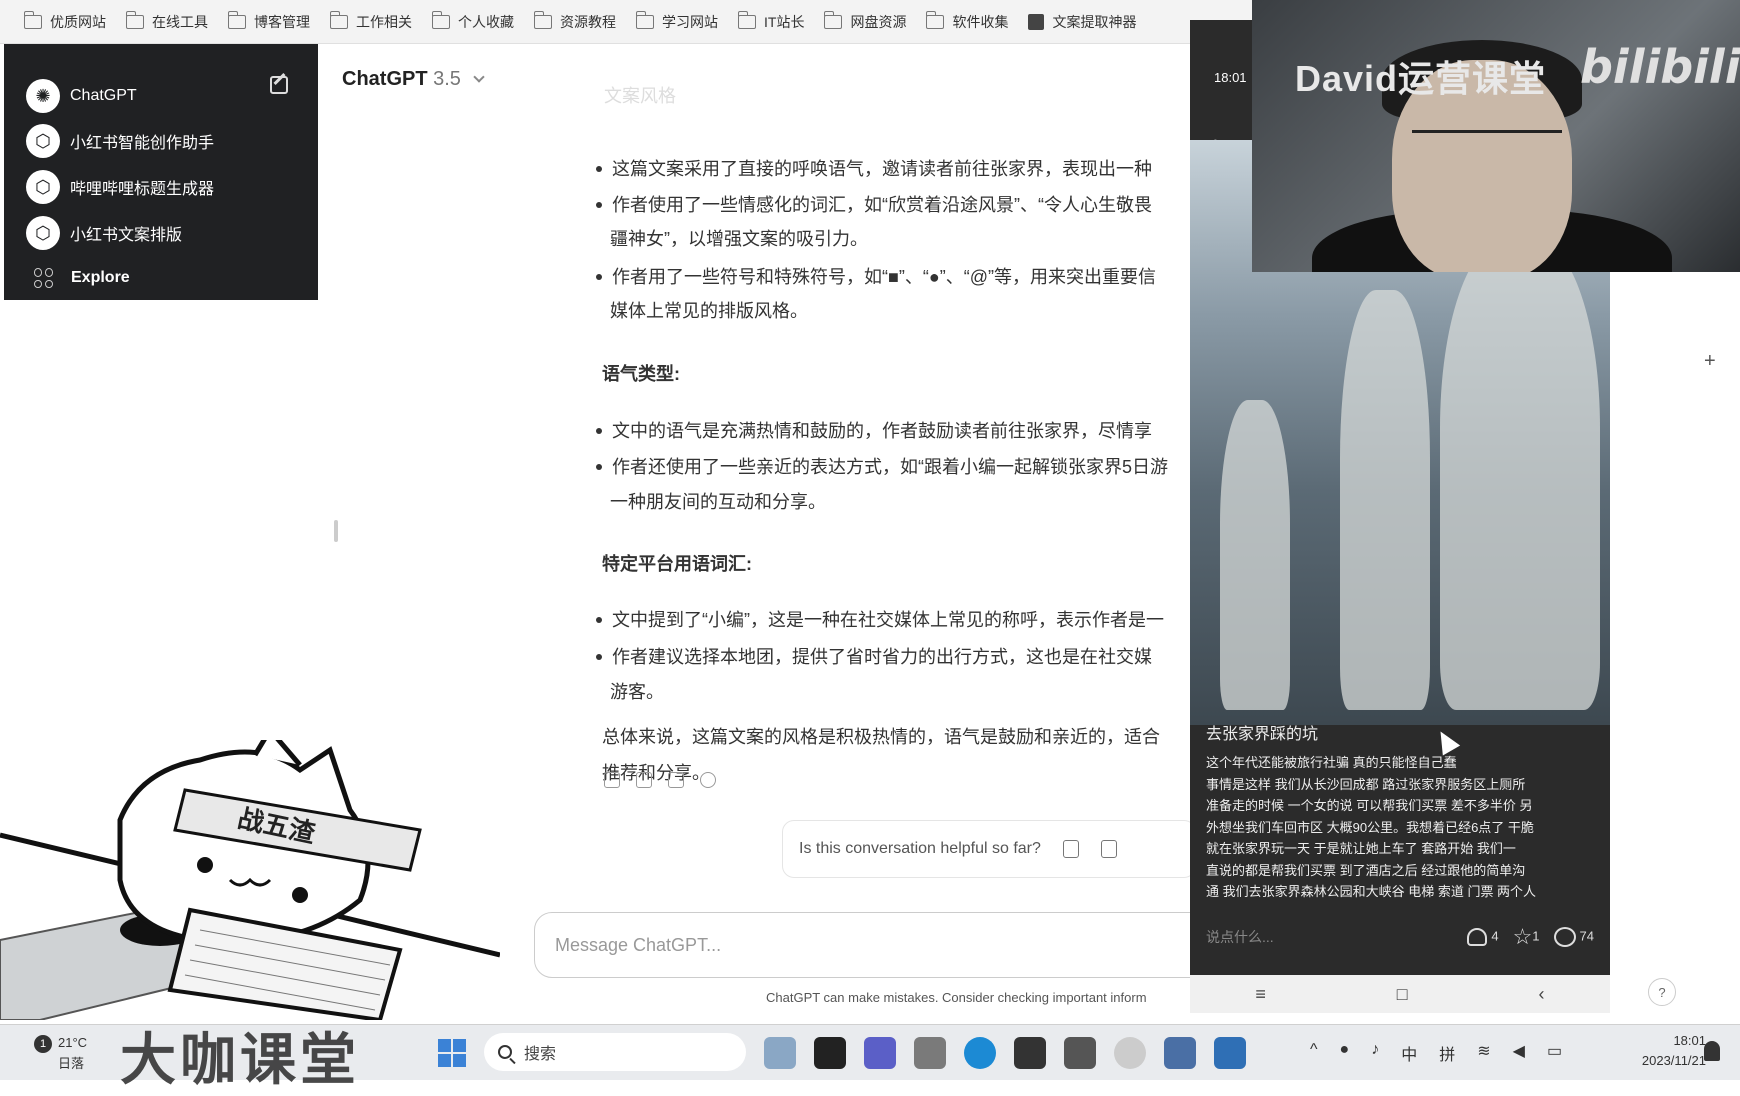  I want to click on bookmark-item: 个人收藏, so click(473, 22).